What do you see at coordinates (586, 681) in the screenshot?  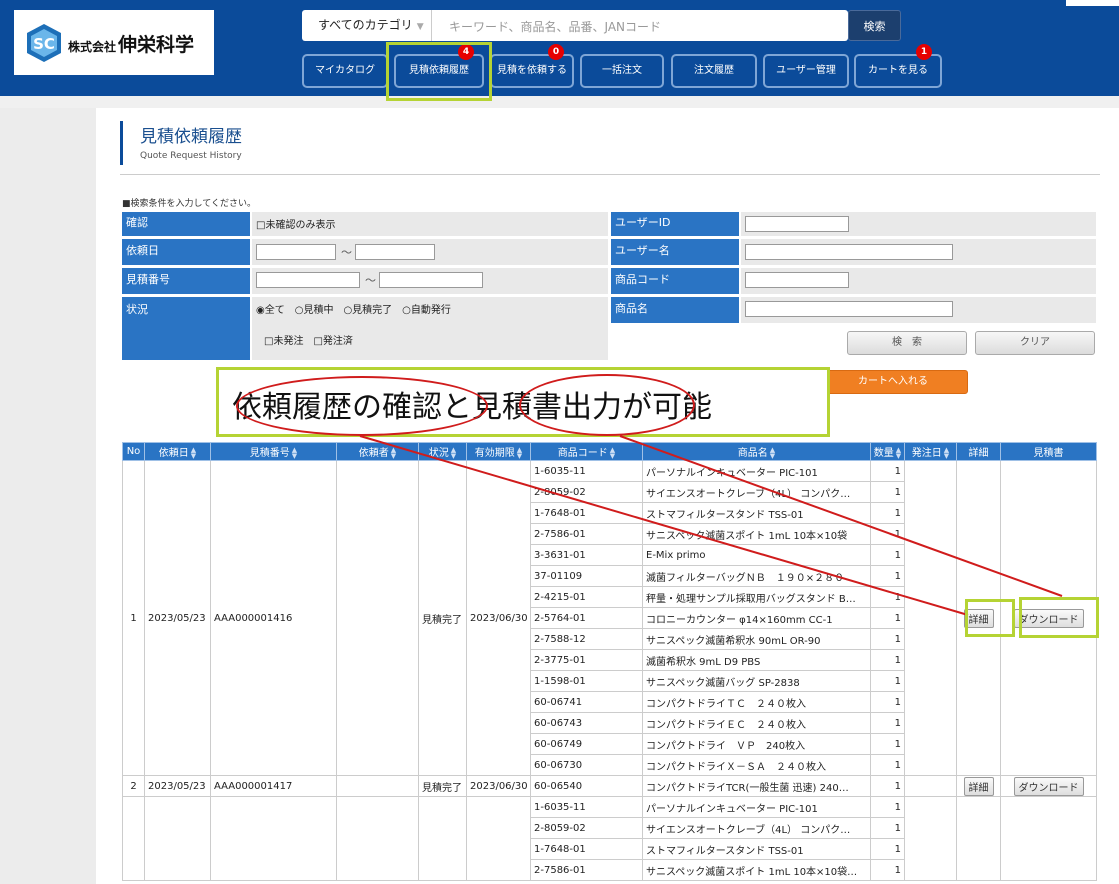 I see `product-code-cell: 1-1598-01` at bounding box center [586, 681].